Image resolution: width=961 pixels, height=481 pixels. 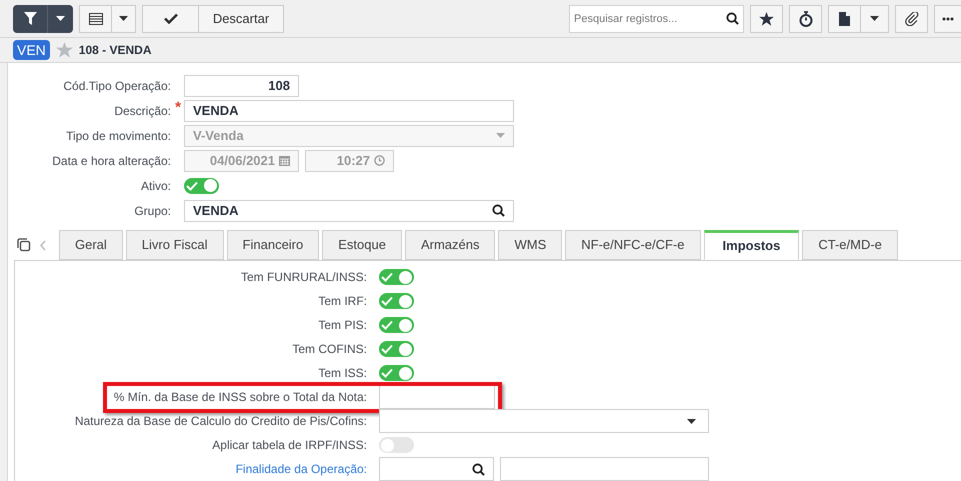 I want to click on field-label: % Mín. da Base de INSS sobre o Total da Nota:, so click(x=240, y=397).